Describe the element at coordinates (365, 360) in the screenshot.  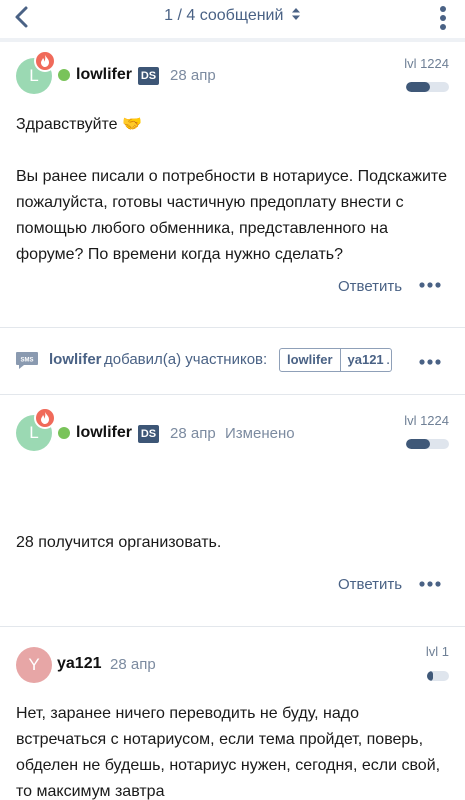
I see `participant-chip: ya121` at that location.